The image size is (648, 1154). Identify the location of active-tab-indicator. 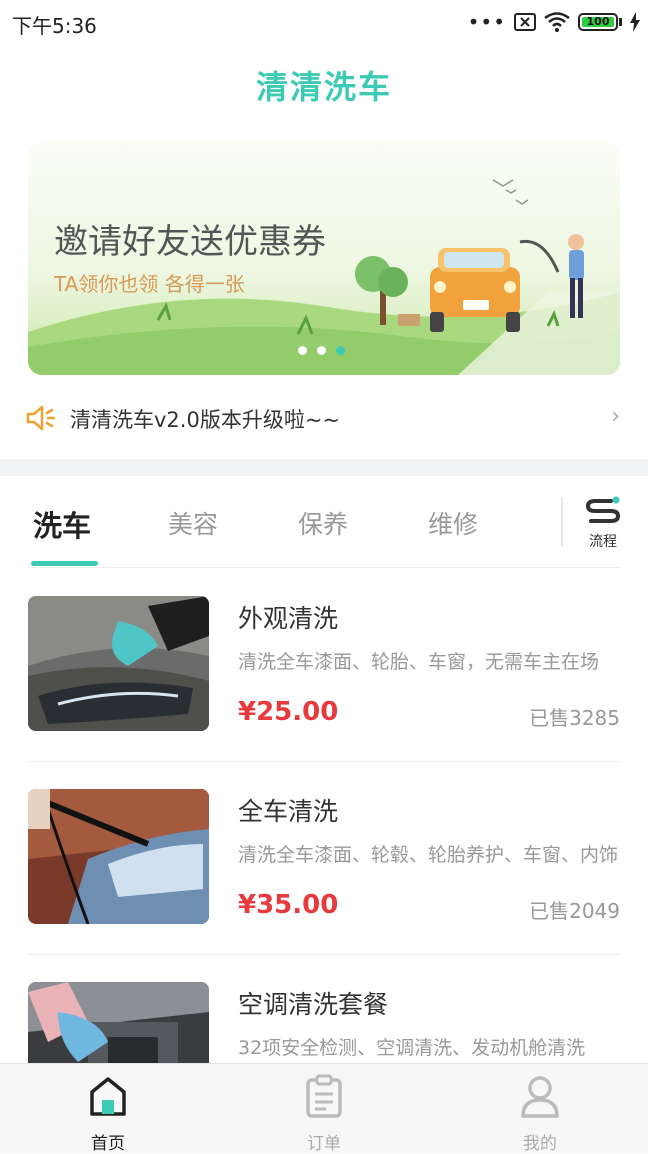
(64, 563).